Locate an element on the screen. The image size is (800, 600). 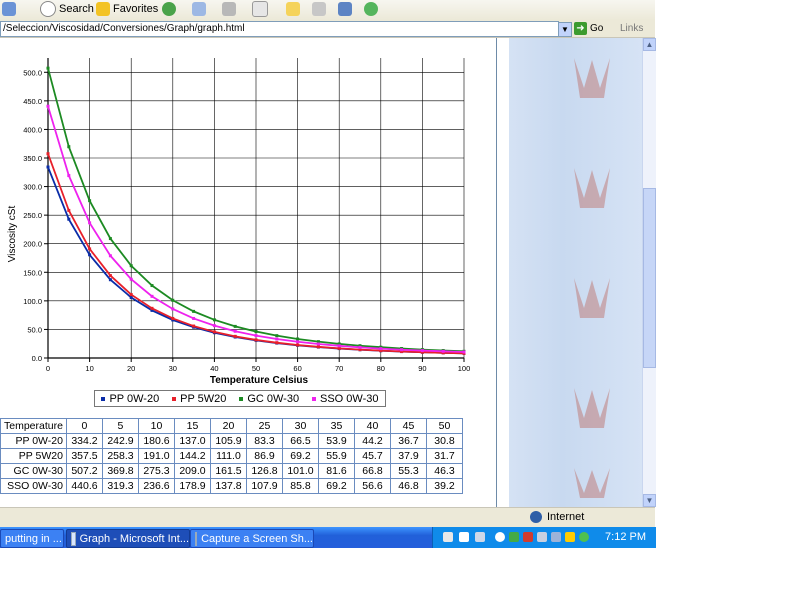
go-button: ➜ Go is located at coordinates (588, 28).